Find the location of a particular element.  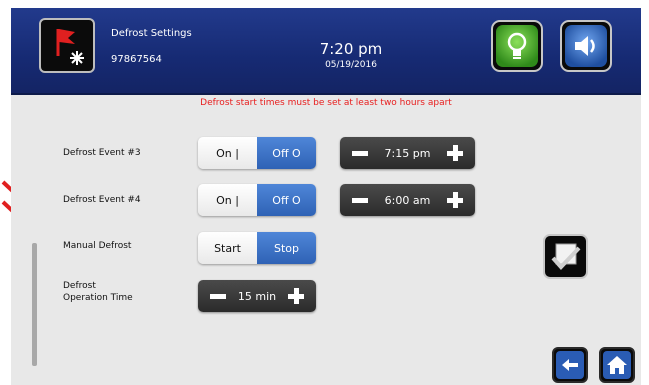

defrost-event-4-on-button: On | is located at coordinates (227, 200).